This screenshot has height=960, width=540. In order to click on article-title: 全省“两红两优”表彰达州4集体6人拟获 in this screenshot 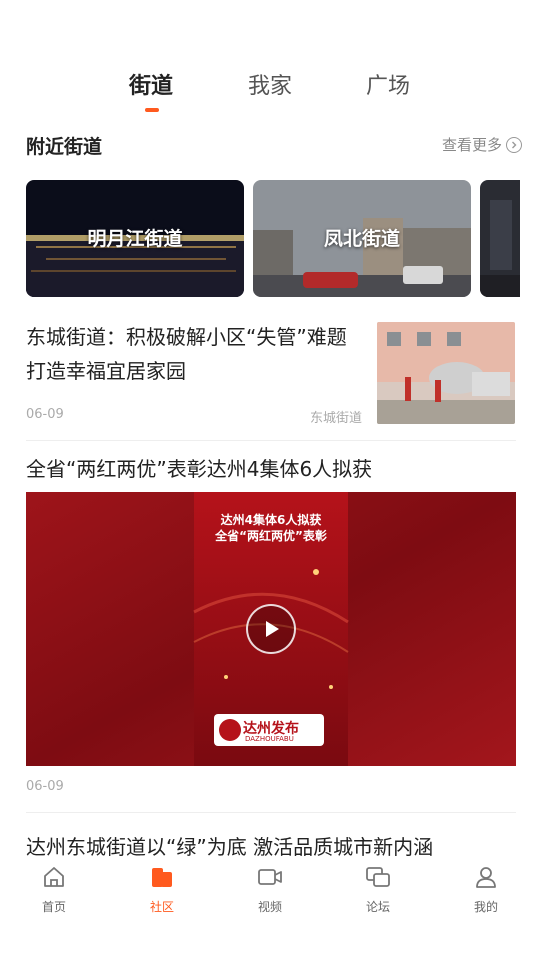, I will do `click(199, 469)`.